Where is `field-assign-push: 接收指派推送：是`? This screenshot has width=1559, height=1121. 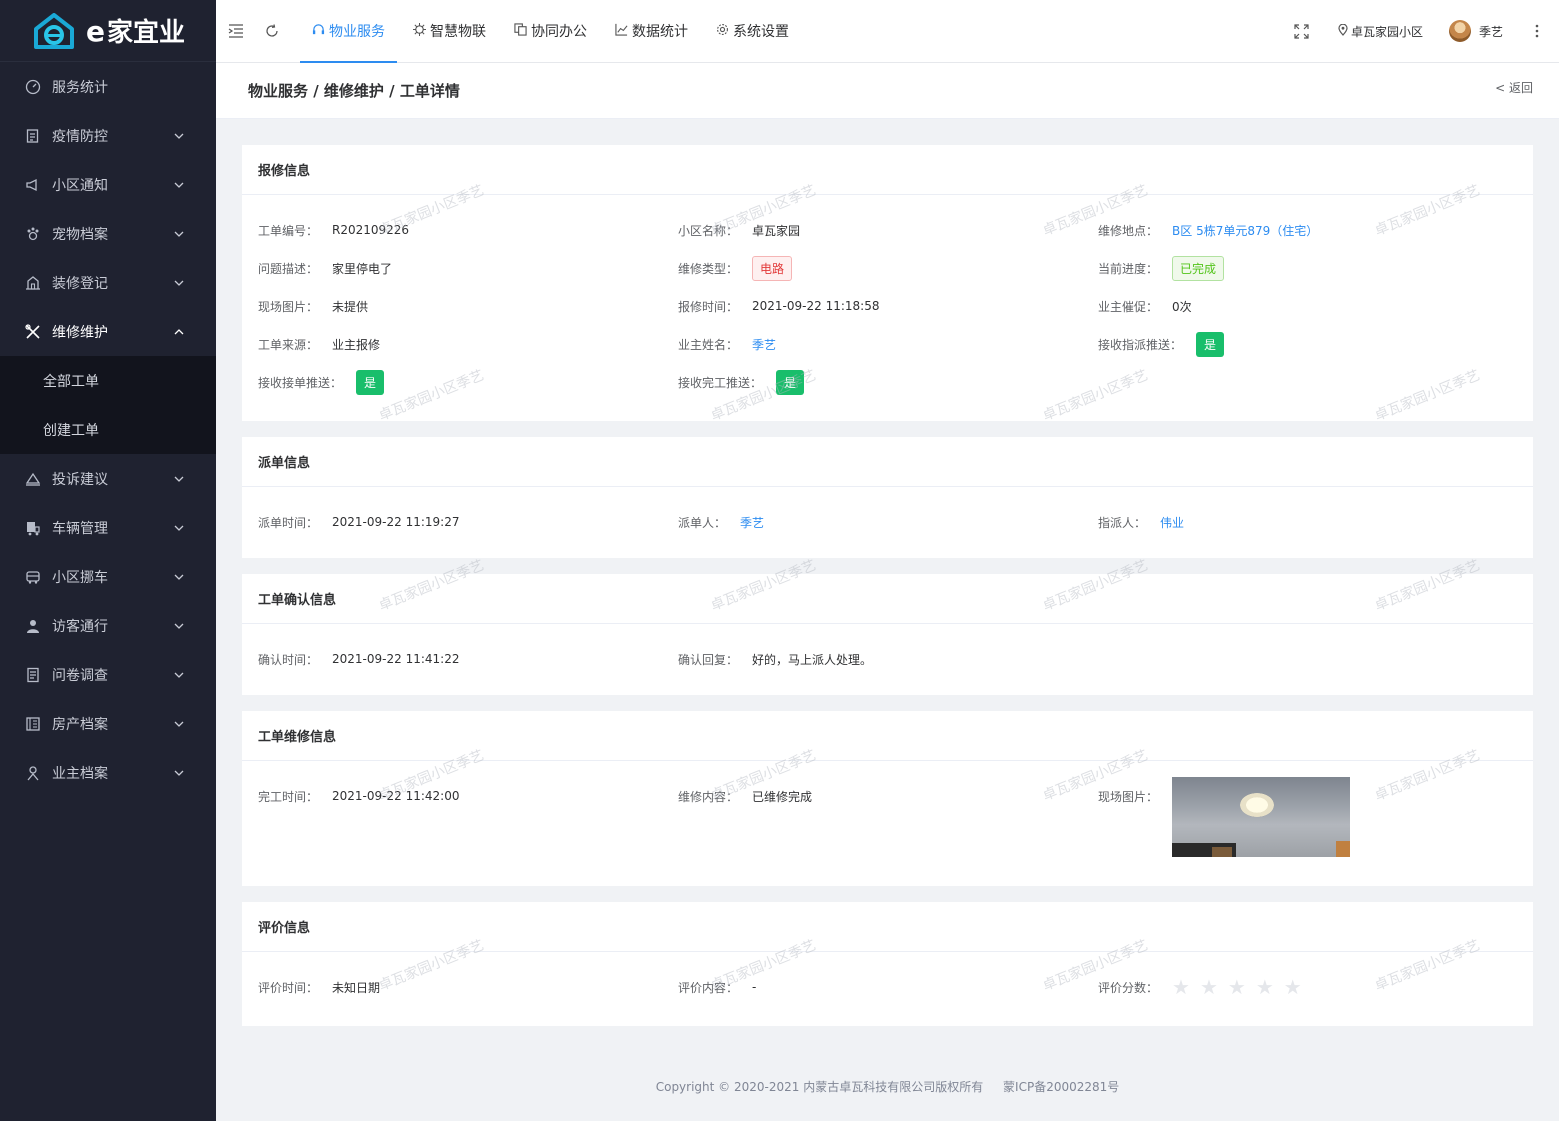 field-assign-push: 接收指派推送：是 is located at coordinates (1307, 344).